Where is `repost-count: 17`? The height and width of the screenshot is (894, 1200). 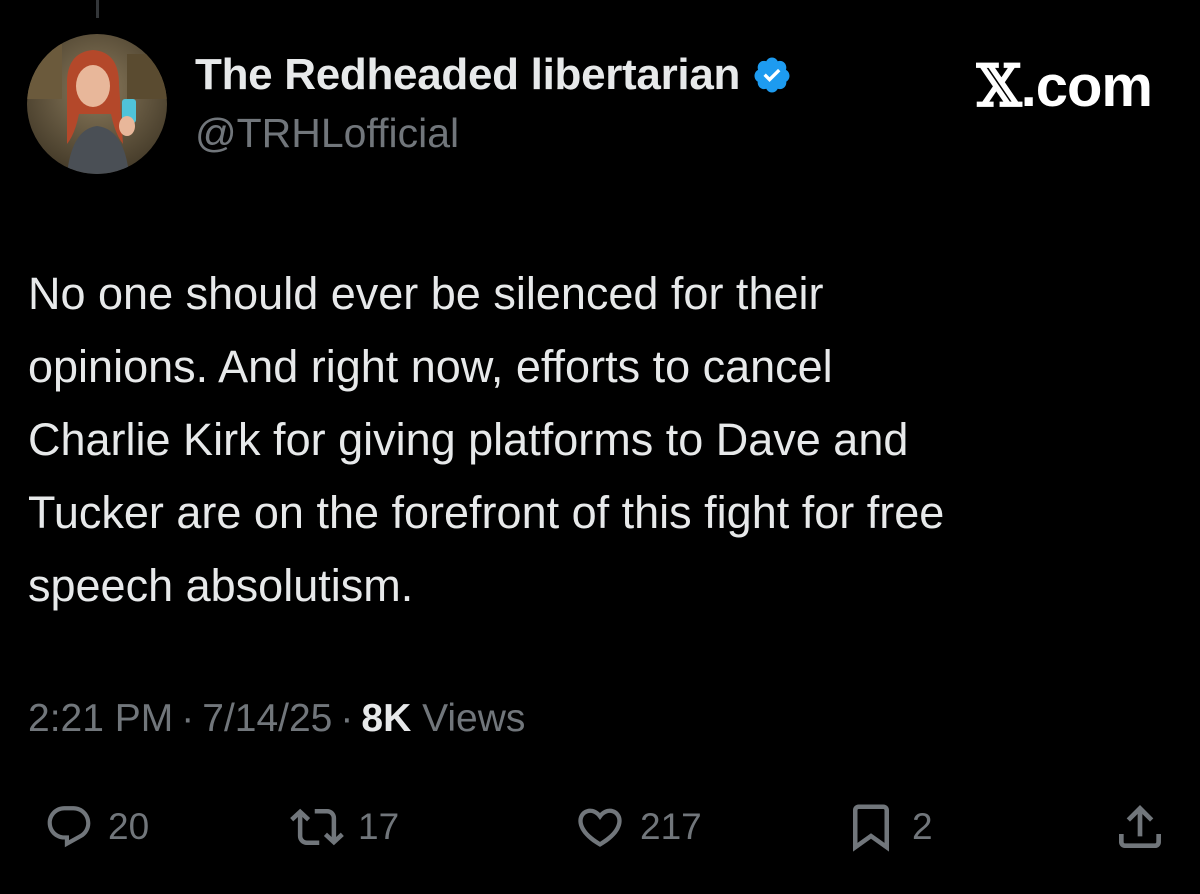 repost-count: 17 is located at coordinates (379, 826).